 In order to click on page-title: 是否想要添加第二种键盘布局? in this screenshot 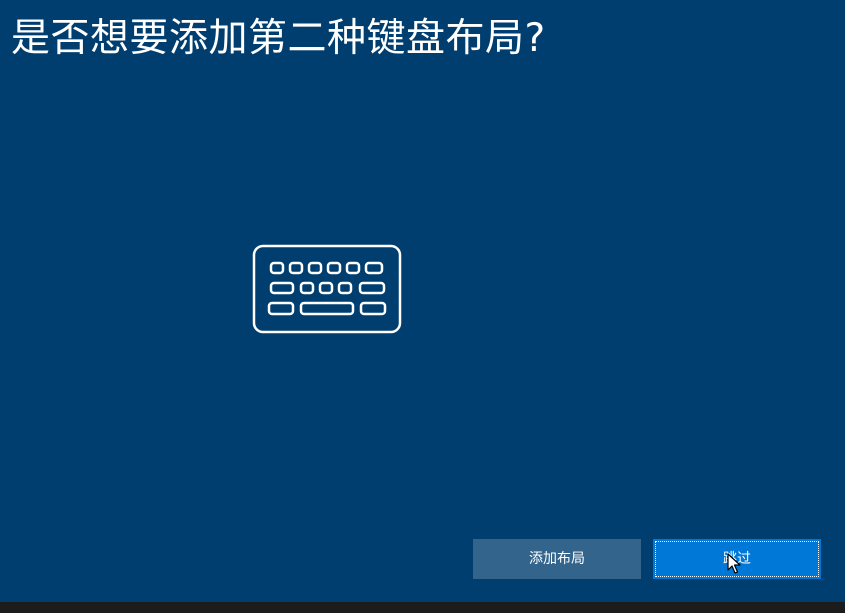, I will do `click(278, 38)`.